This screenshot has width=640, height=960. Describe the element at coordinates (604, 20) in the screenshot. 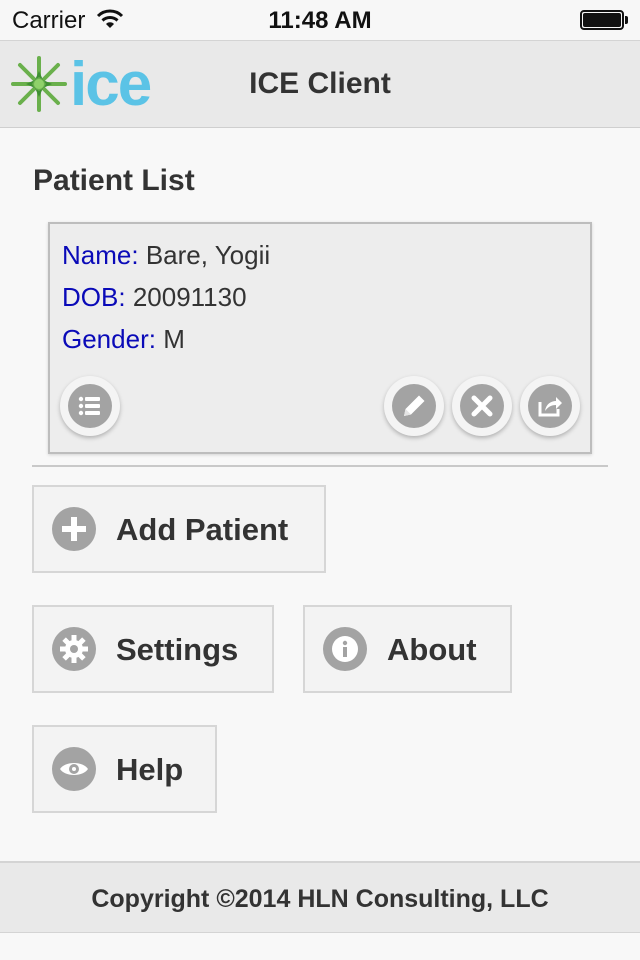

I see `battery-icon` at that location.